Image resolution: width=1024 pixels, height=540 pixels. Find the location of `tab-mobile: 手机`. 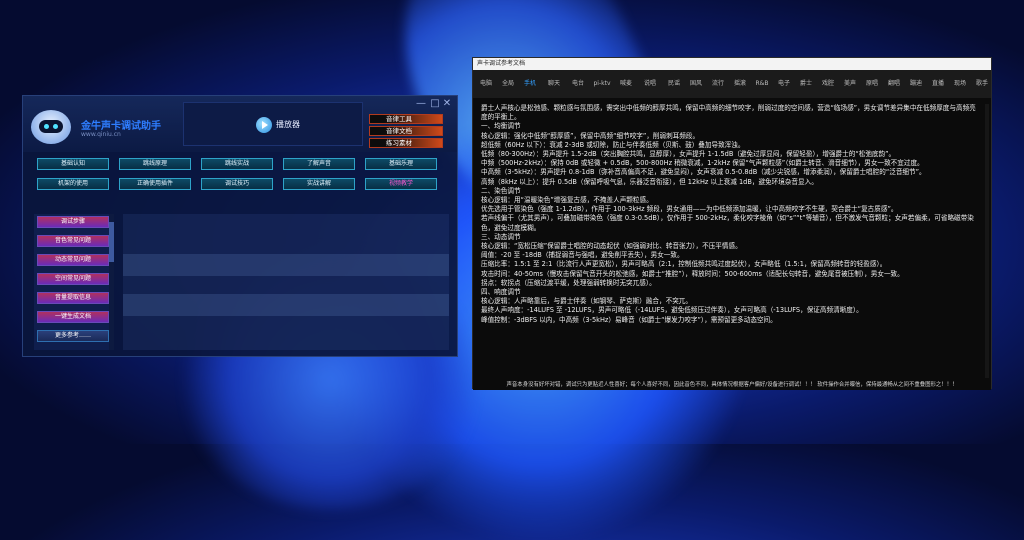

tab-mobile: 手机 is located at coordinates (530, 84).